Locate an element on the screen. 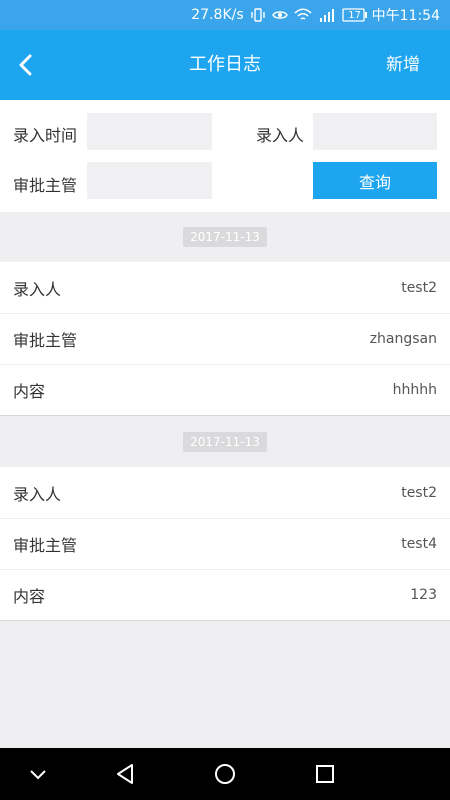 Image resolution: width=450 pixels, height=800 pixels. entry-person-label: 录入人 is located at coordinates (280, 135).